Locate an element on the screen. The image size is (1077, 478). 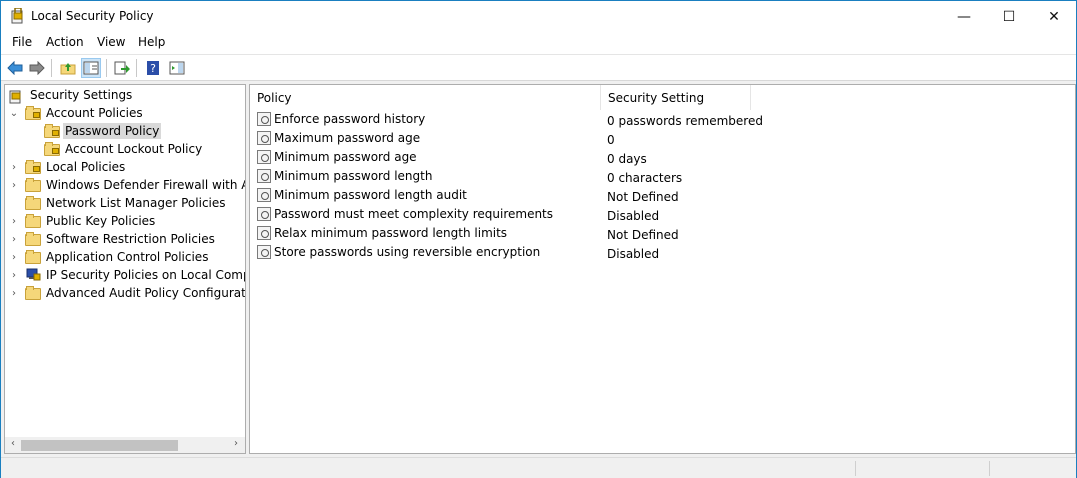
scroll-left-icon: ‹ is located at coordinates (13, 443).